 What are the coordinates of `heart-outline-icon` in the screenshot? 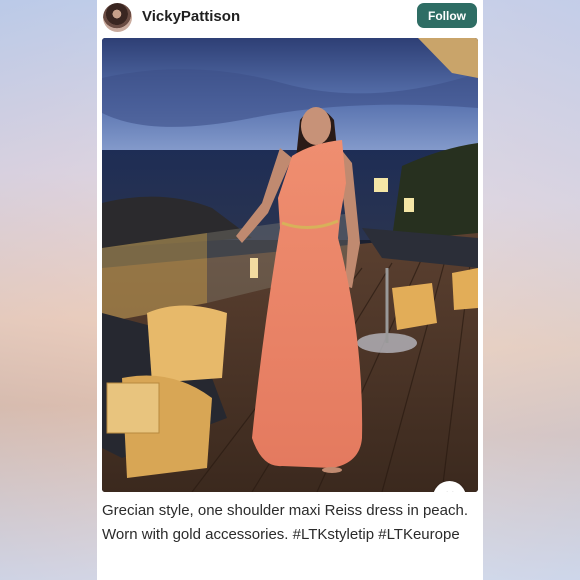 It's located at (449, 491).